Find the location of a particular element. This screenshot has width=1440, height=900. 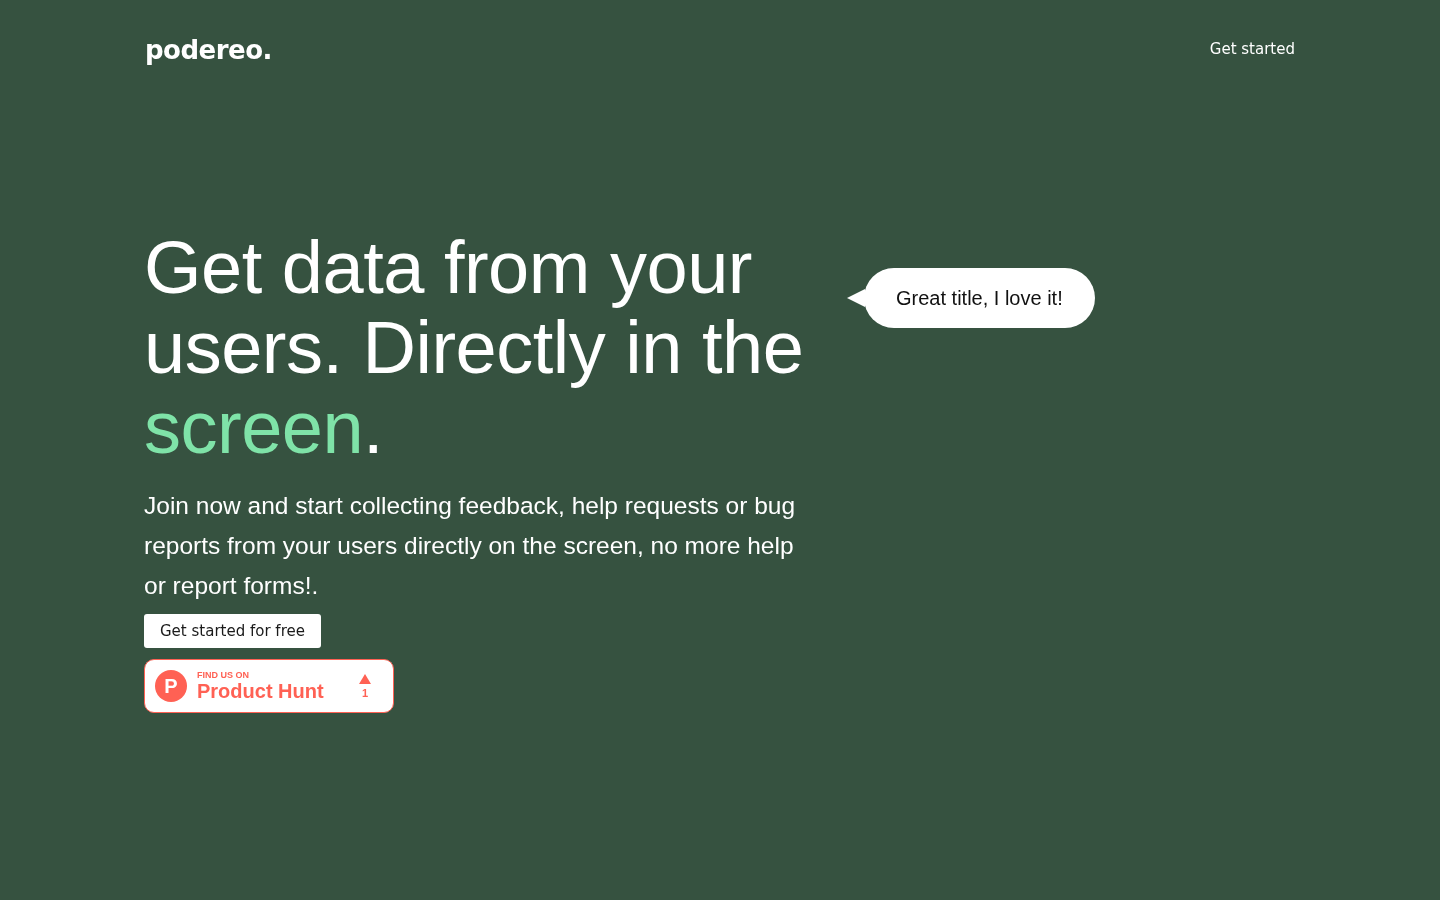

logo: podereo. is located at coordinates (208, 50).